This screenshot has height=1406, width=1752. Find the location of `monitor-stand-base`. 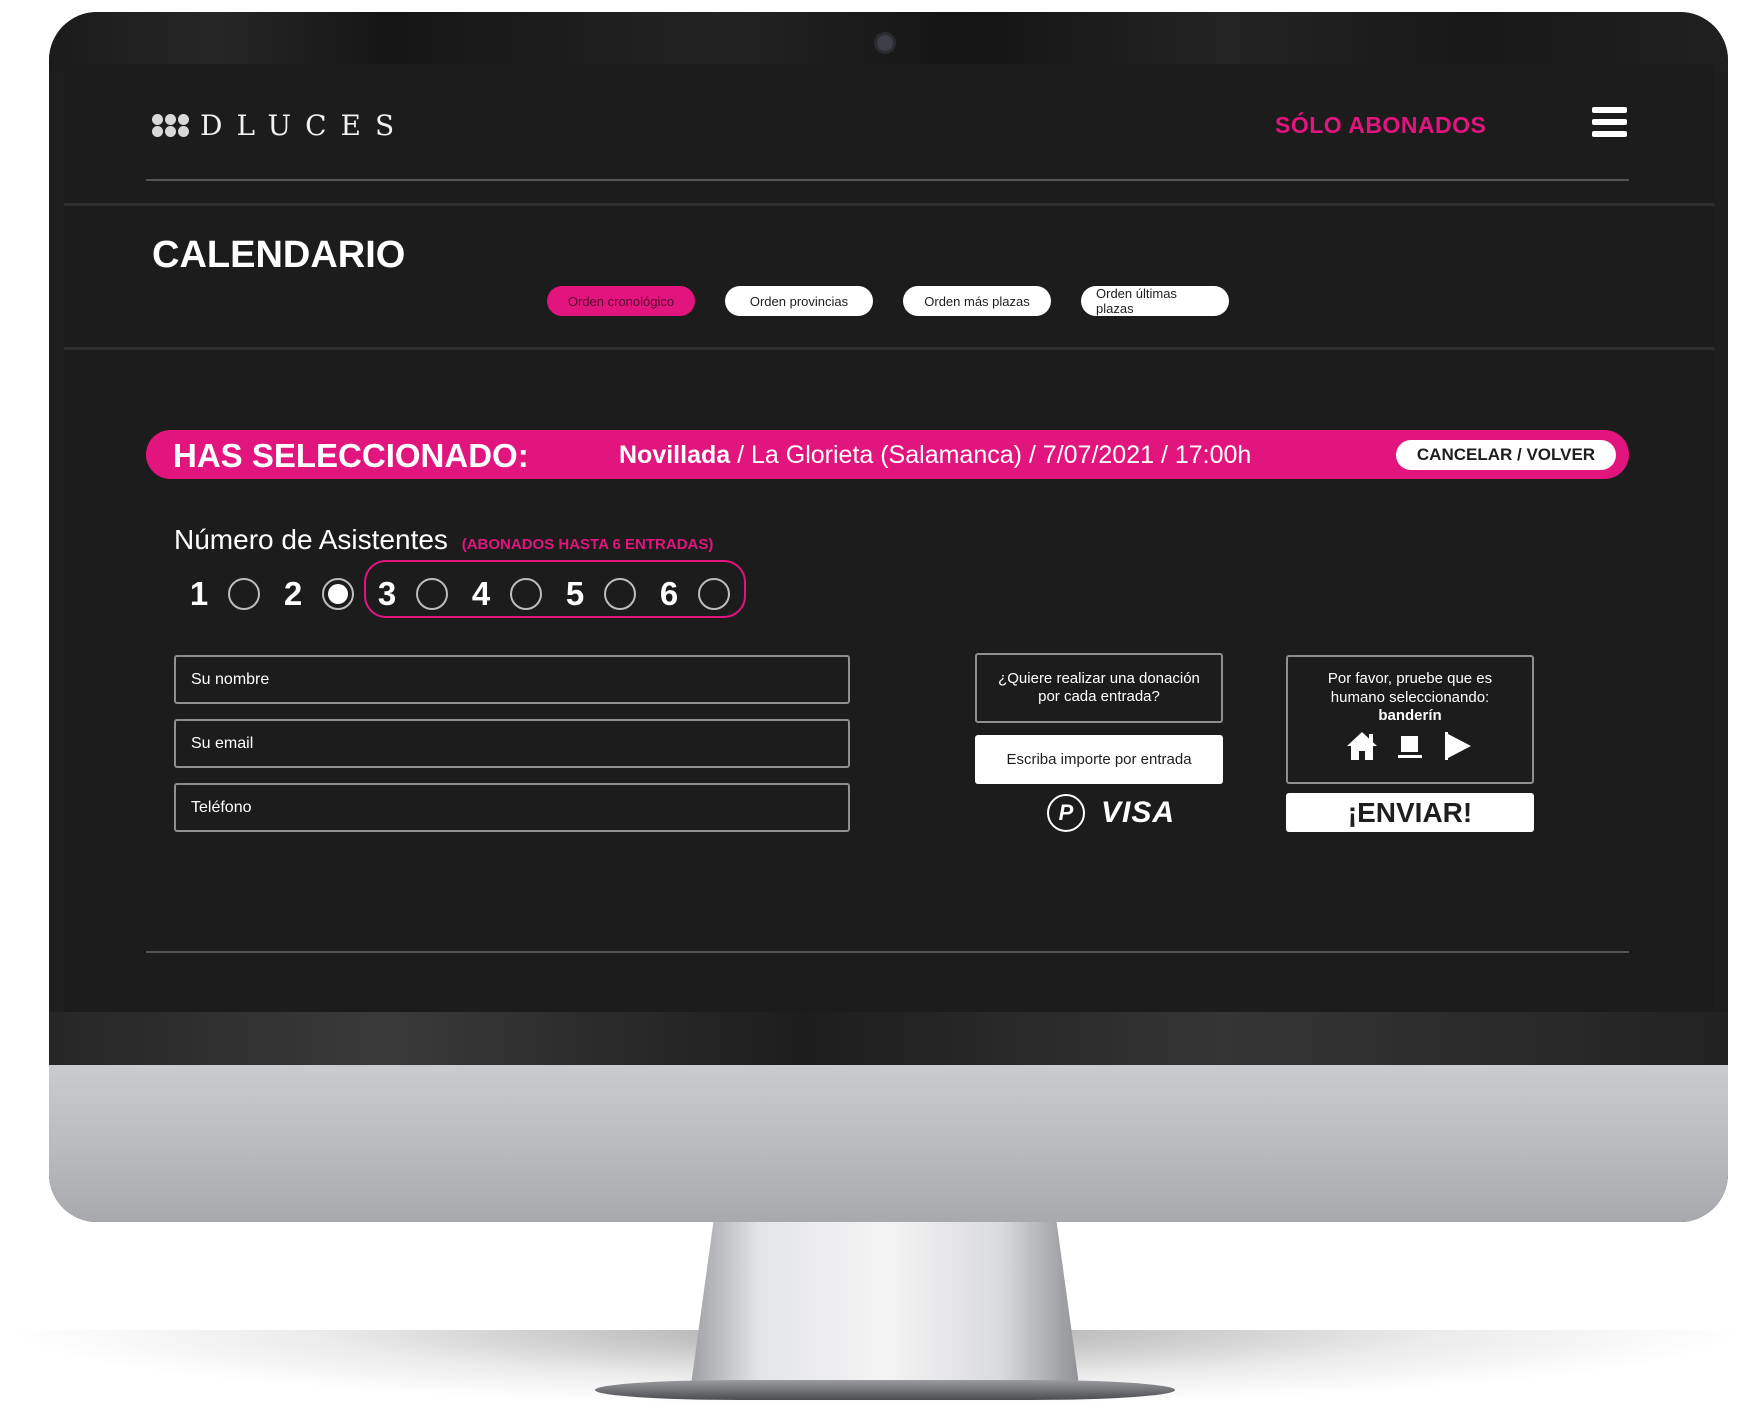

monitor-stand-base is located at coordinates (885, 1390).